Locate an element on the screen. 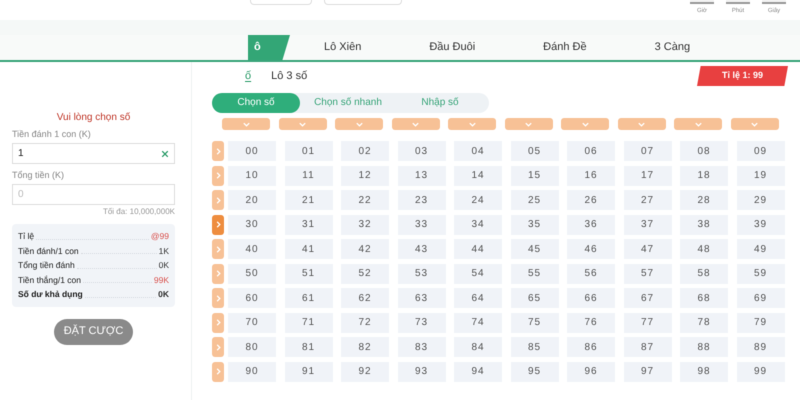  number-cell: 60 is located at coordinates (252, 298).